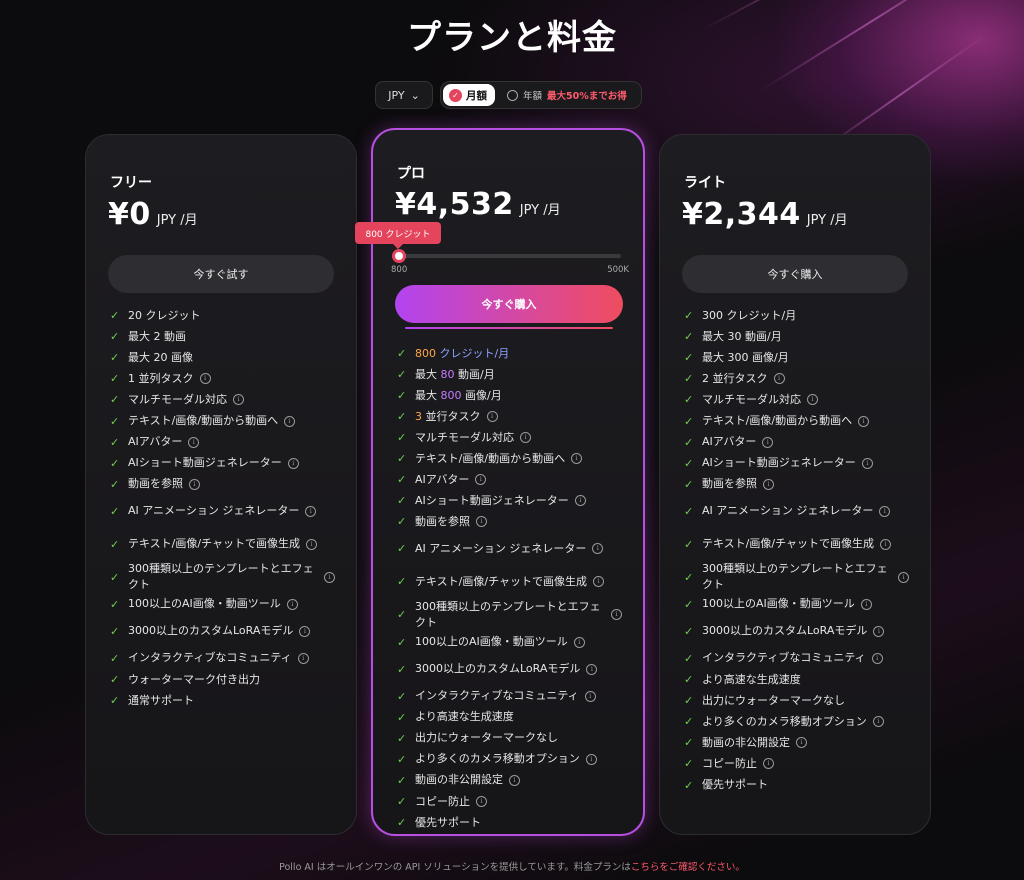 The height and width of the screenshot is (880, 1024). I want to click on plan-price: ¥2,344 JPY /月, so click(765, 214).